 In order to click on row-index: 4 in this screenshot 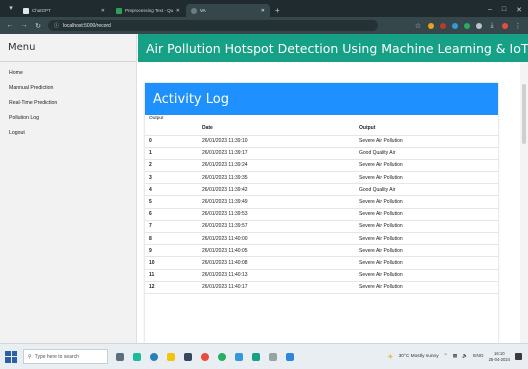, I will do `click(173, 190)`.